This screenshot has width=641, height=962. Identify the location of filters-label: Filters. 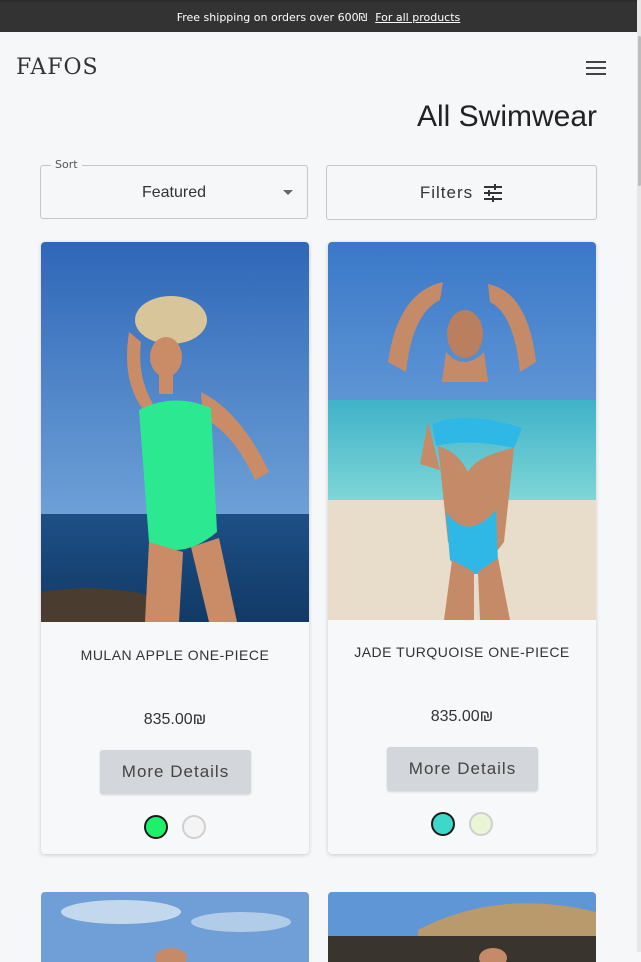
(446, 192).